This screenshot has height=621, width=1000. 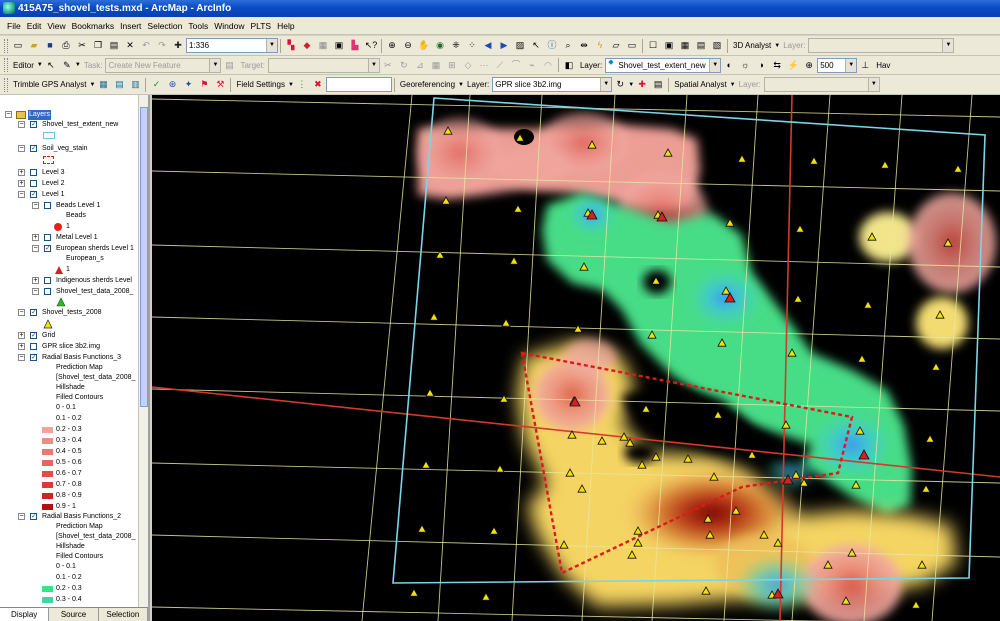 What do you see at coordinates (123, 614) in the screenshot?
I see `tab-selection: Selection` at bounding box center [123, 614].